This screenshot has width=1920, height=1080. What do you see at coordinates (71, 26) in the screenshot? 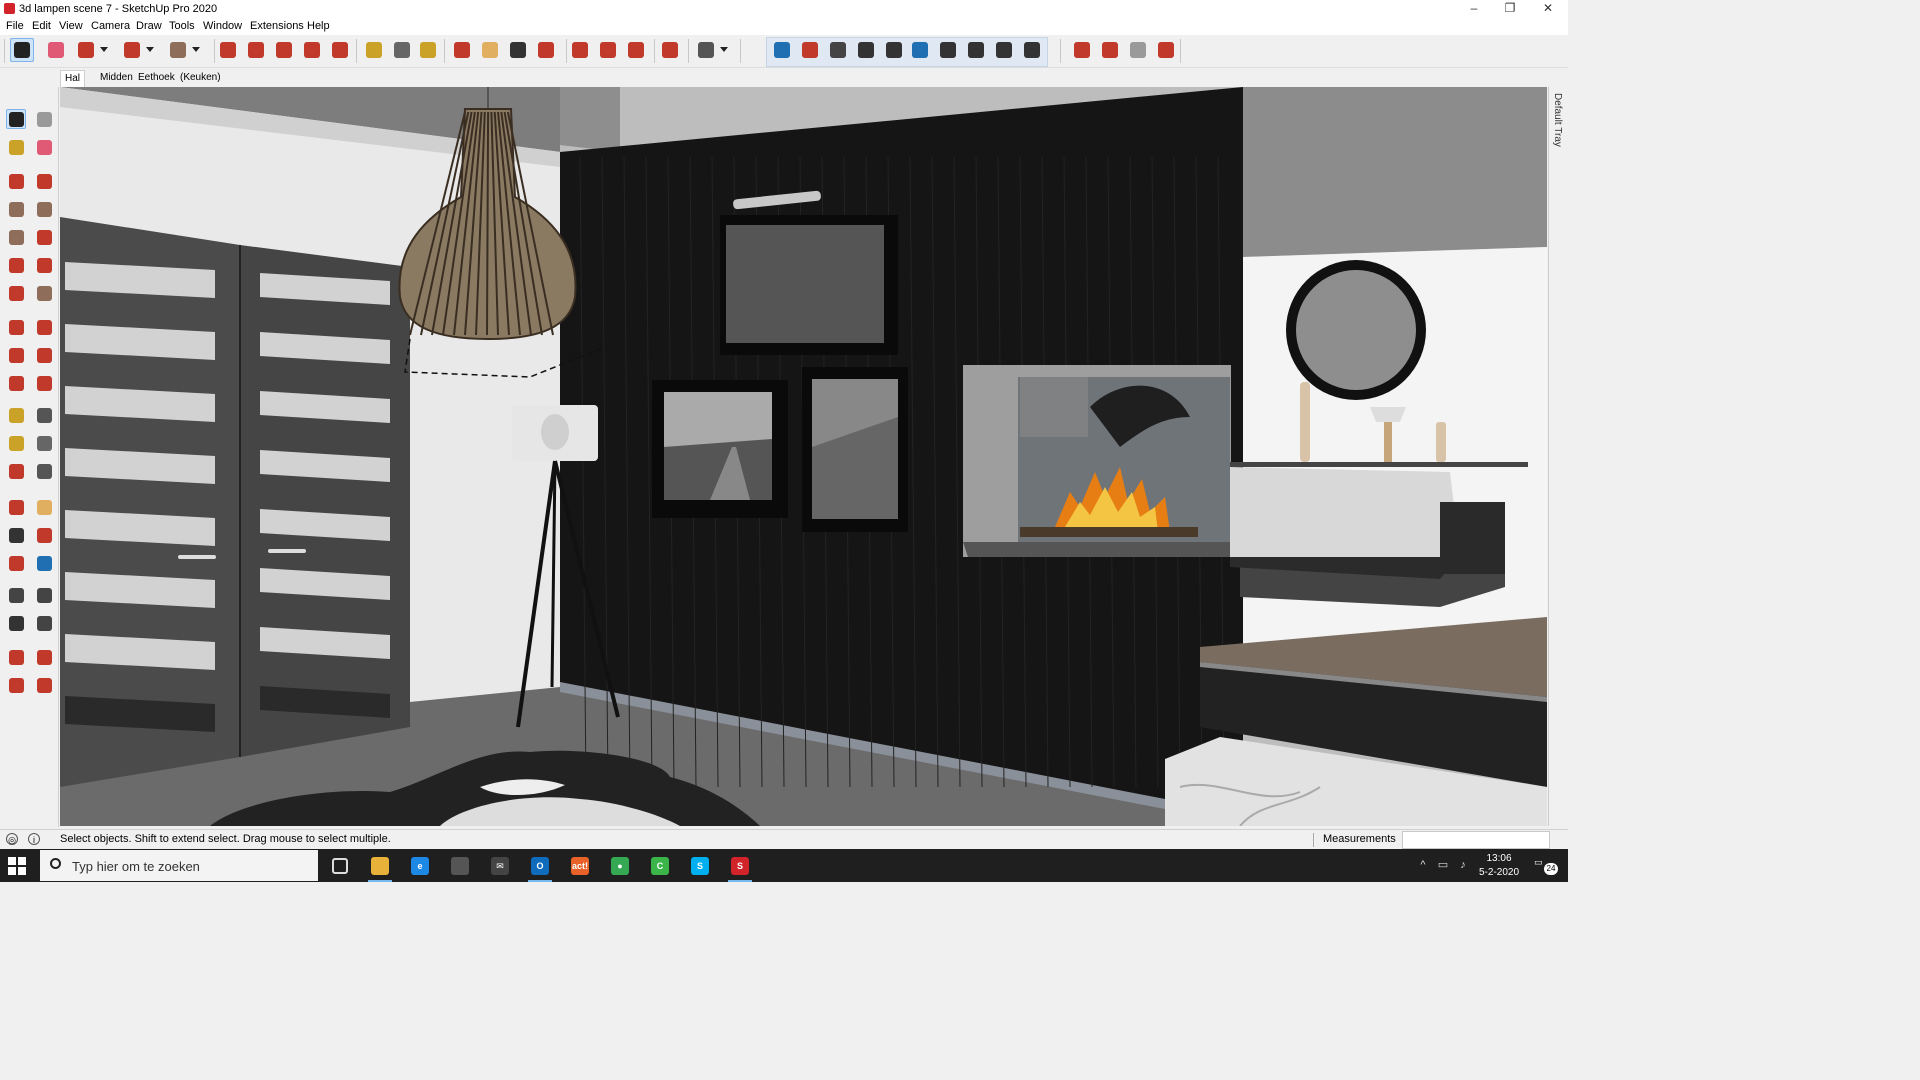
I see `menu-view: View` at bounding box center [71, 26].